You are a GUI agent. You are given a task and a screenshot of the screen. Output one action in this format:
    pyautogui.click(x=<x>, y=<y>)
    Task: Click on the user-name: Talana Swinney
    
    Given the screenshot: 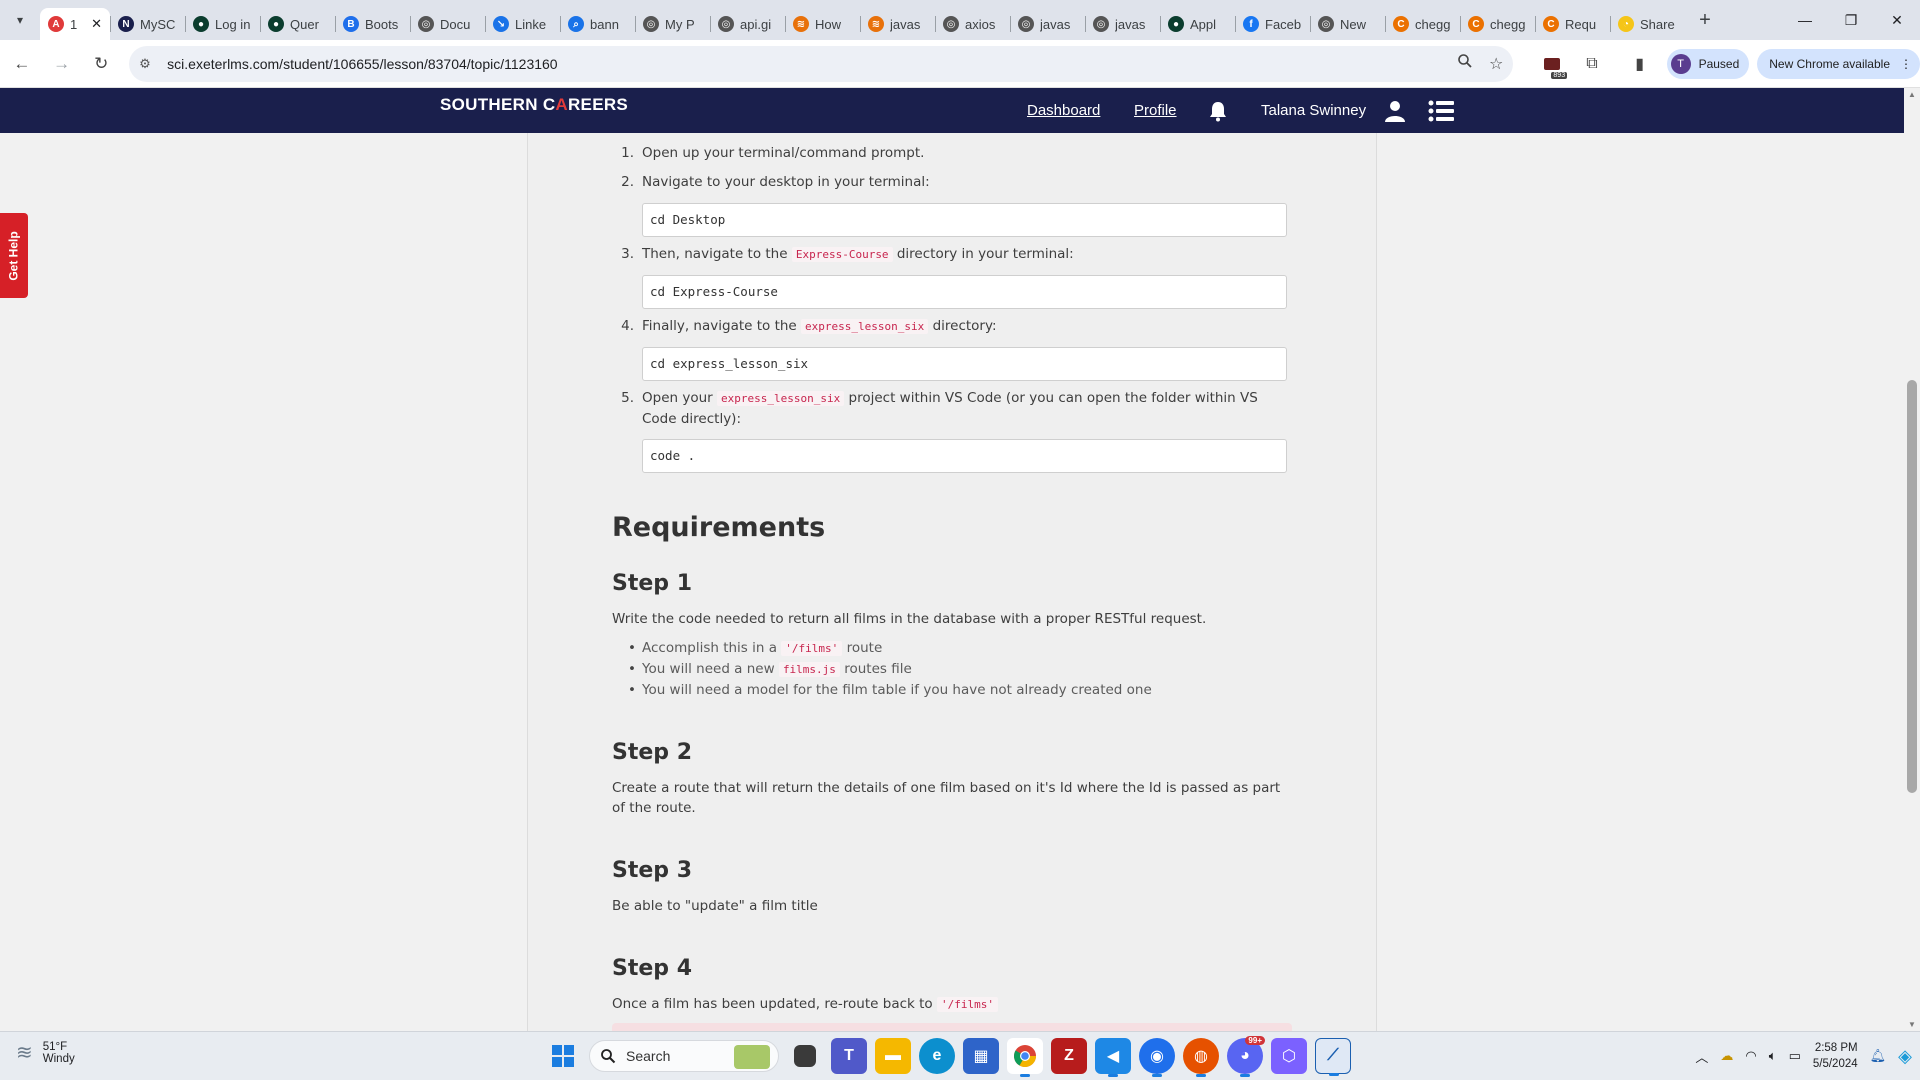 What is the action you would take?
    pyautogui.click(x=1313, y=110)
    